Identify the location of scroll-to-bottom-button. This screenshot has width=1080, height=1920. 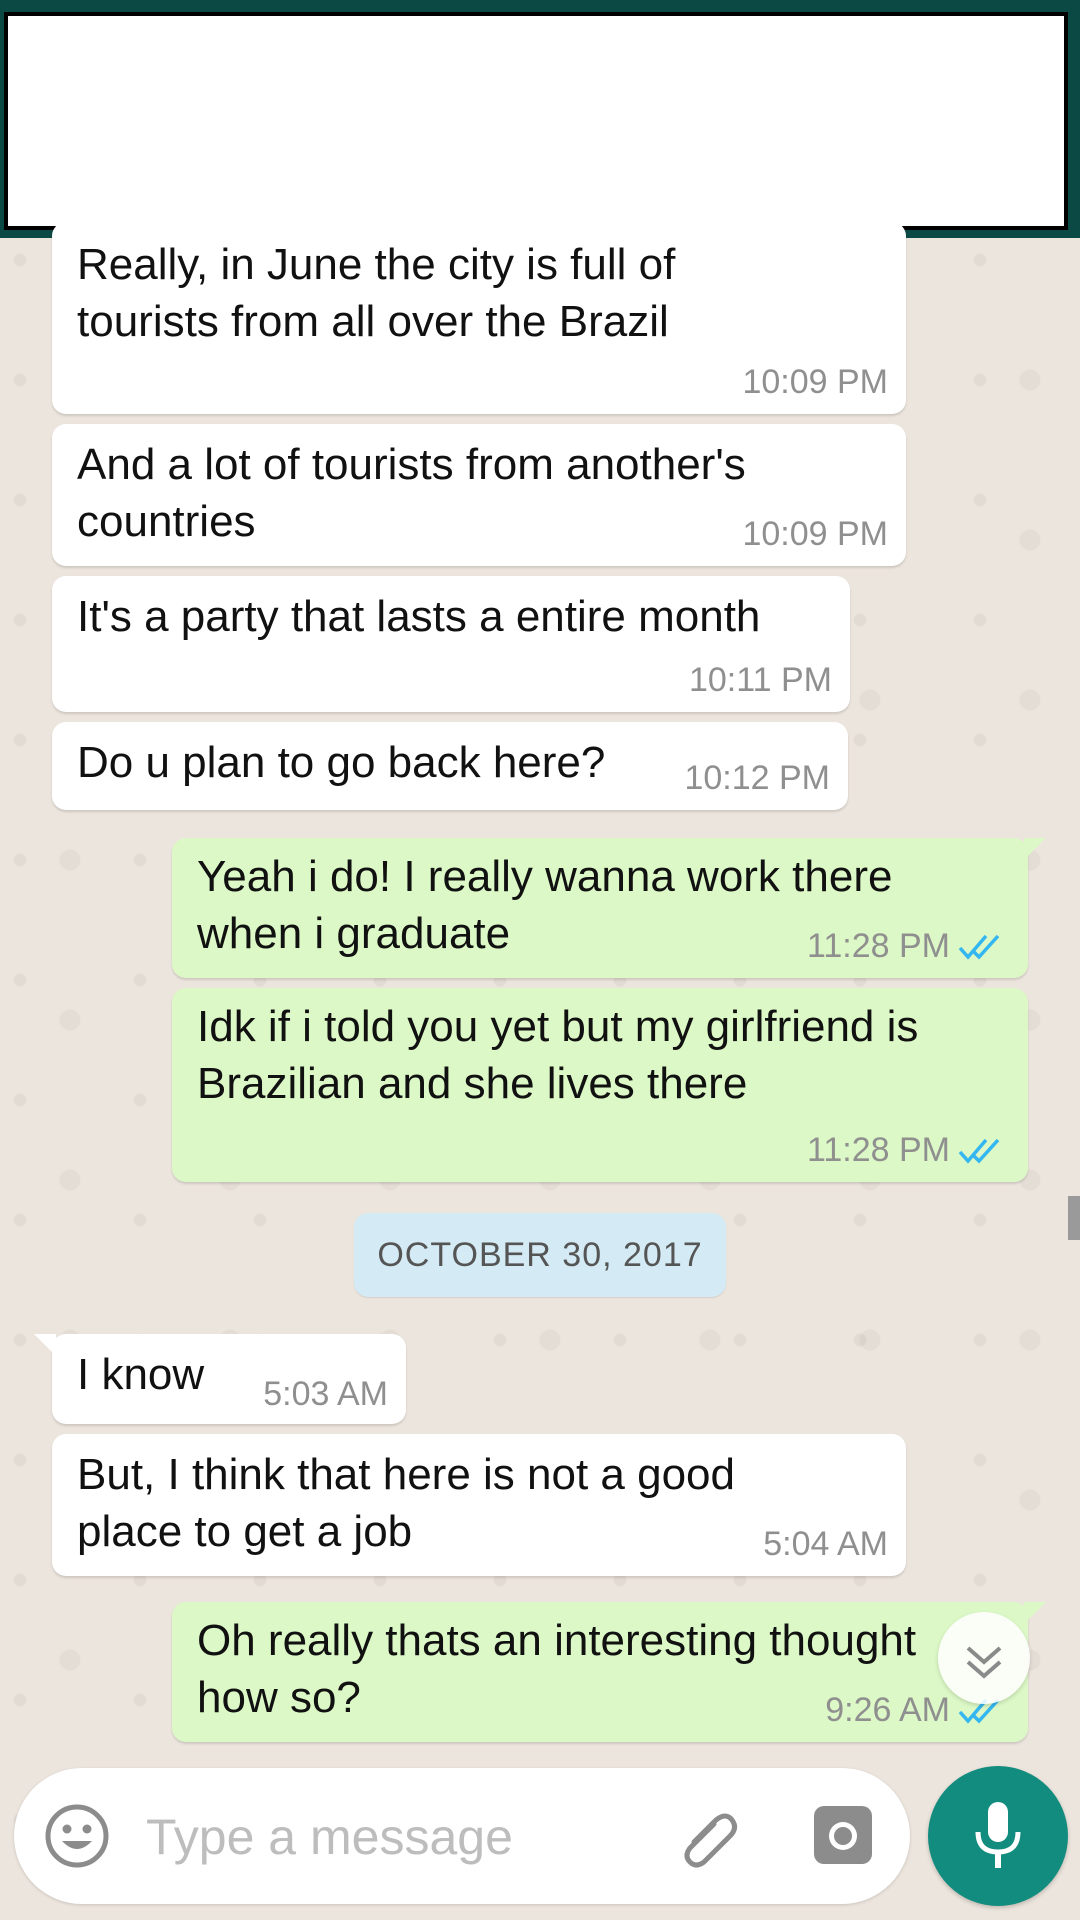
(984, 1658).